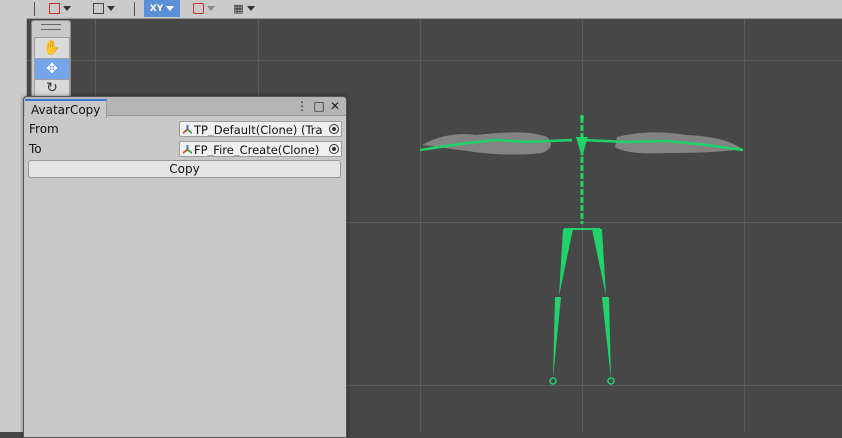 This screenshot has width=842, height=438. What do you see at coordinates (302, 106) in the screenshot?
I see `window-menu-icon: ⋮` at bounding box center [302, 106].